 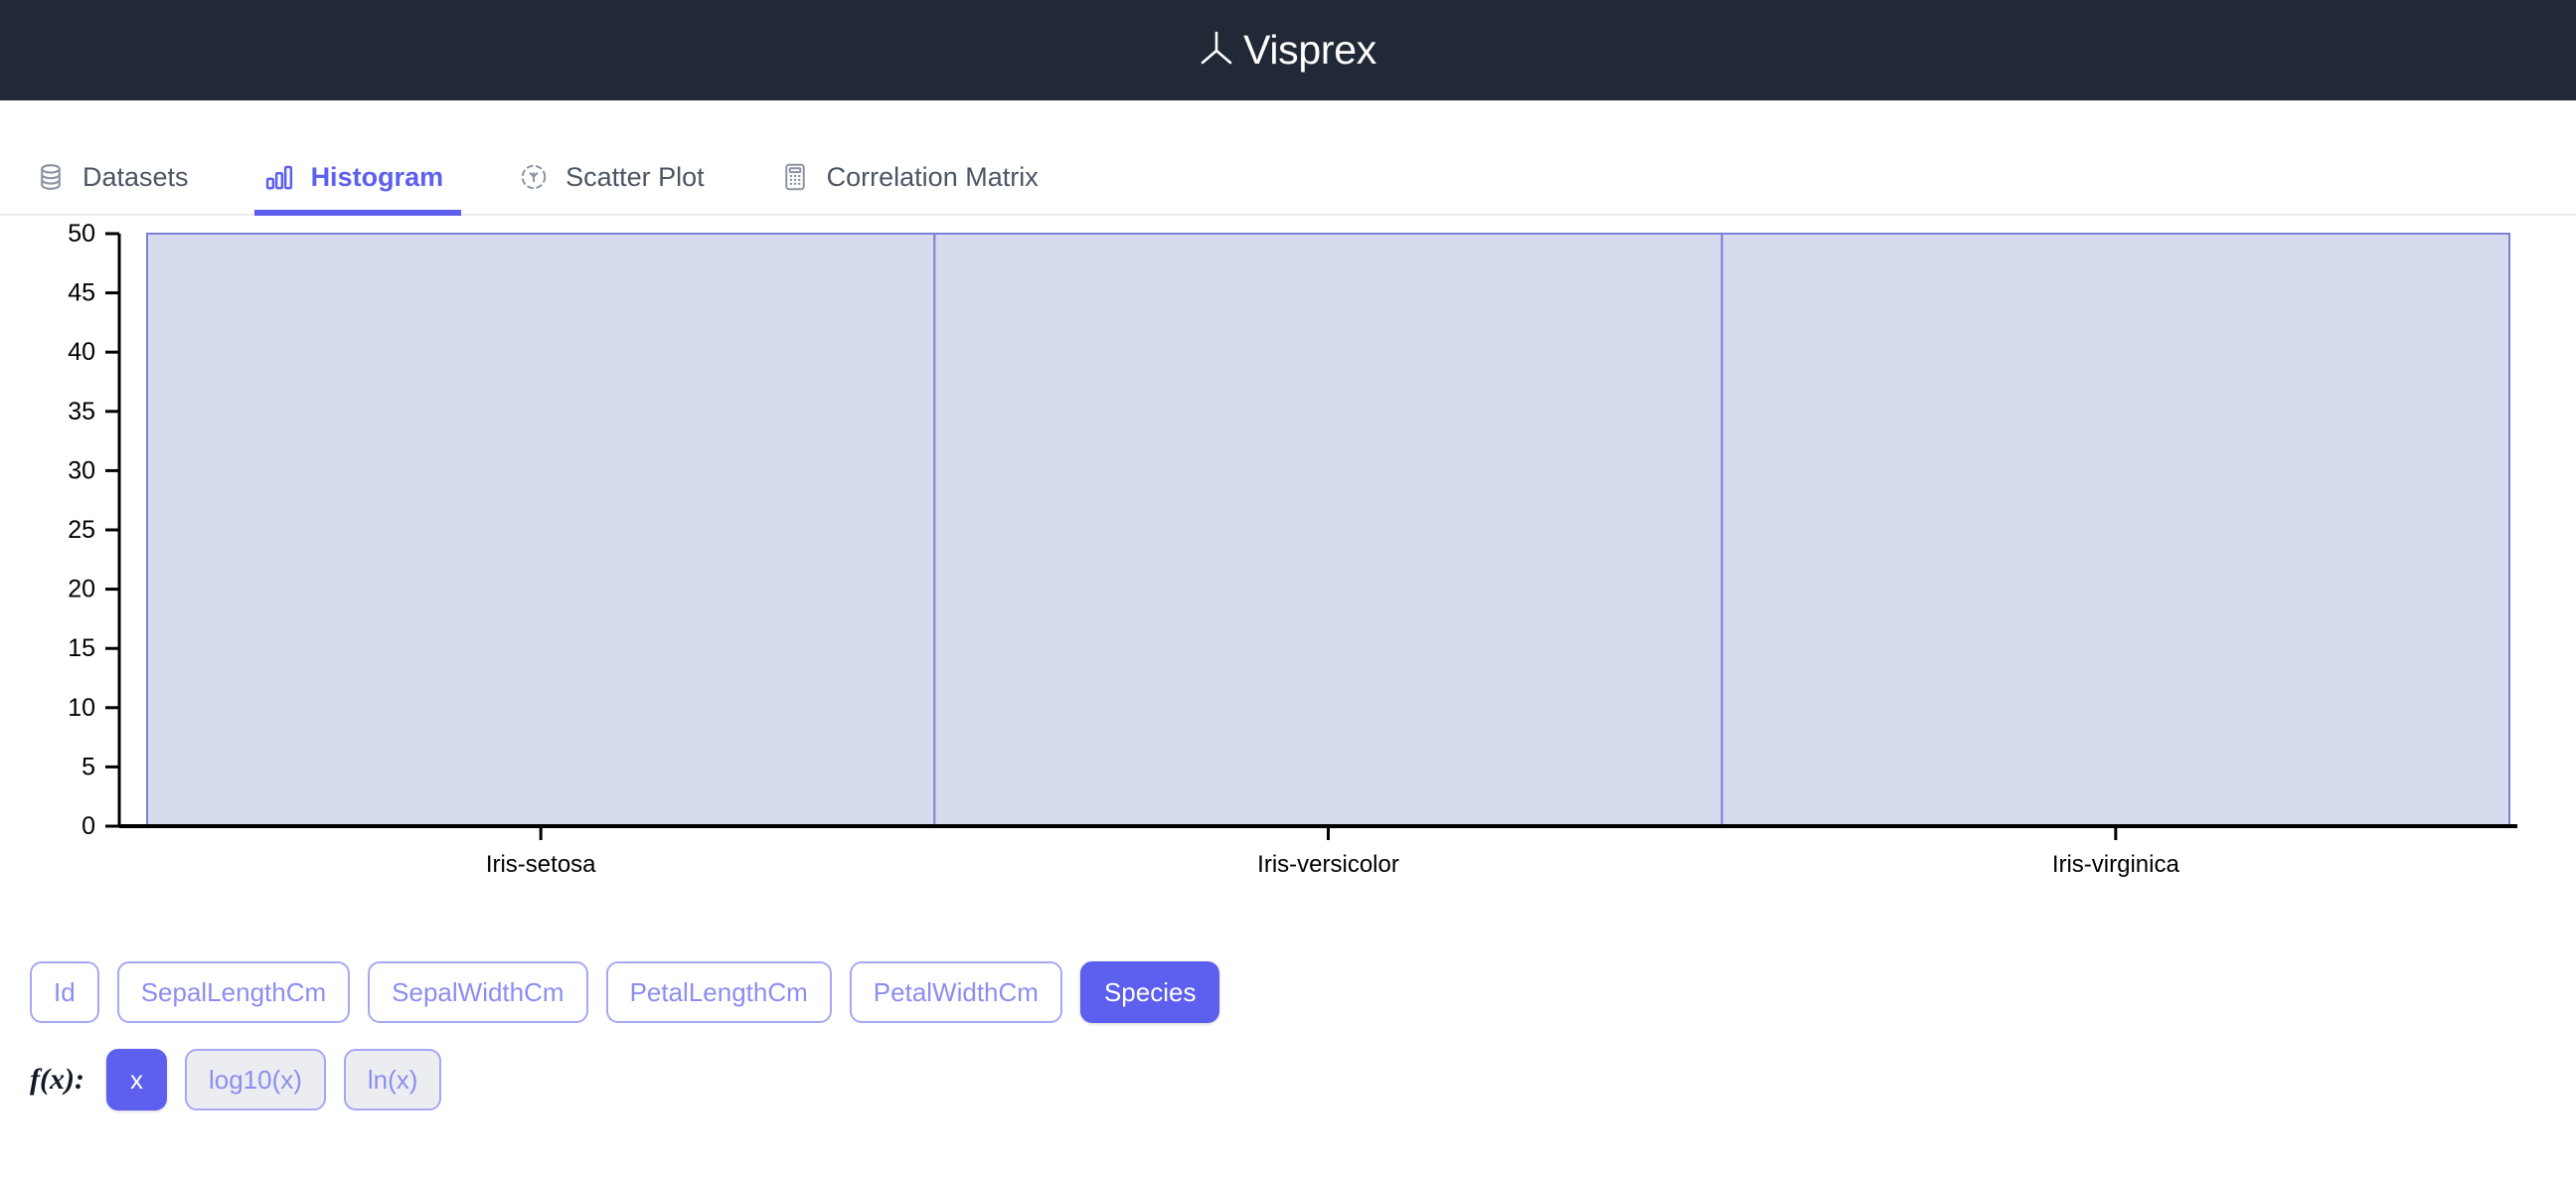 I want to click on column-pill-species: Species, so click(x=1149, y=992).